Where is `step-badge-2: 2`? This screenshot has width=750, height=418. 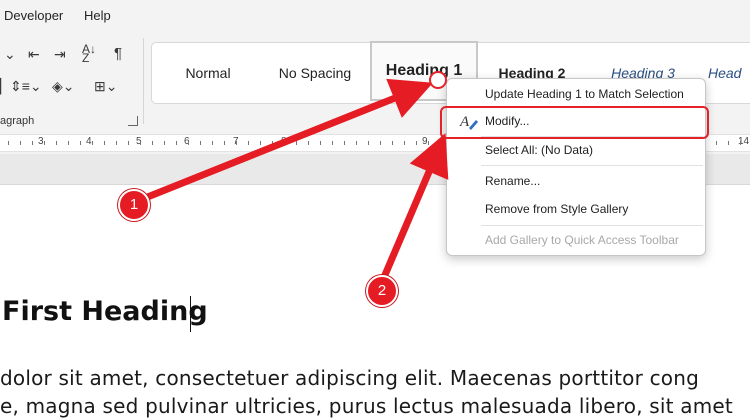 step-badge-2: 2 is located at coordinates (382, 291).